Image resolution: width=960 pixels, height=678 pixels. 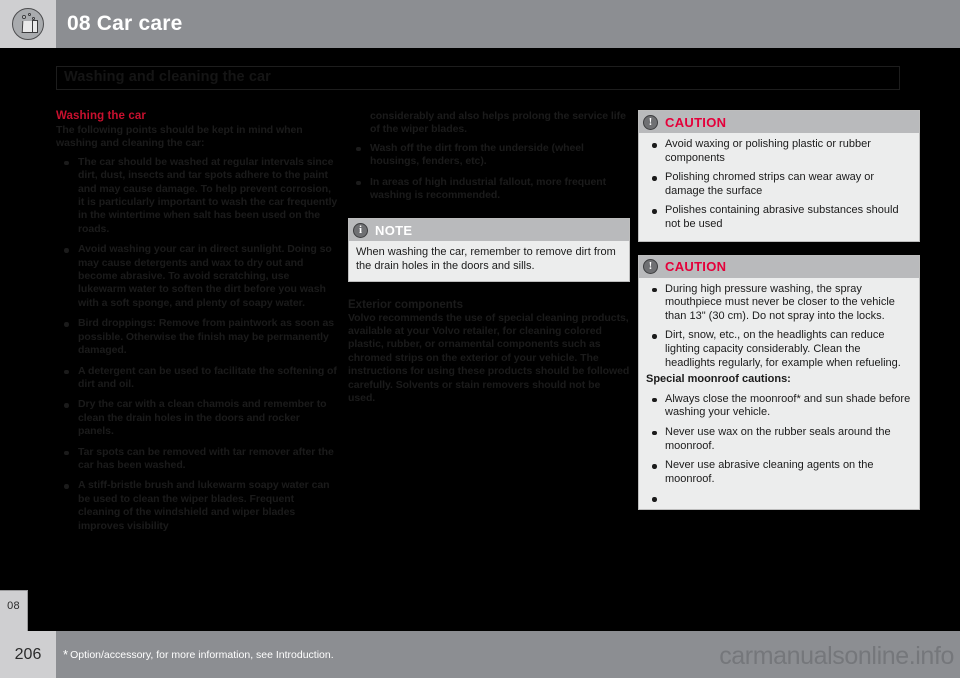 What do you see at coordinates (779, 497) in the screenshot?
I see `list-item` at bounding box center [779, 497].